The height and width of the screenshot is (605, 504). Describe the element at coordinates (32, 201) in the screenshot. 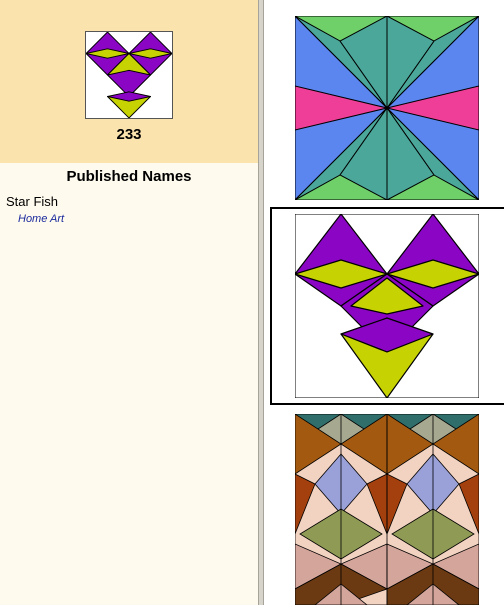

I see `published-name: Star Fish` at that location.